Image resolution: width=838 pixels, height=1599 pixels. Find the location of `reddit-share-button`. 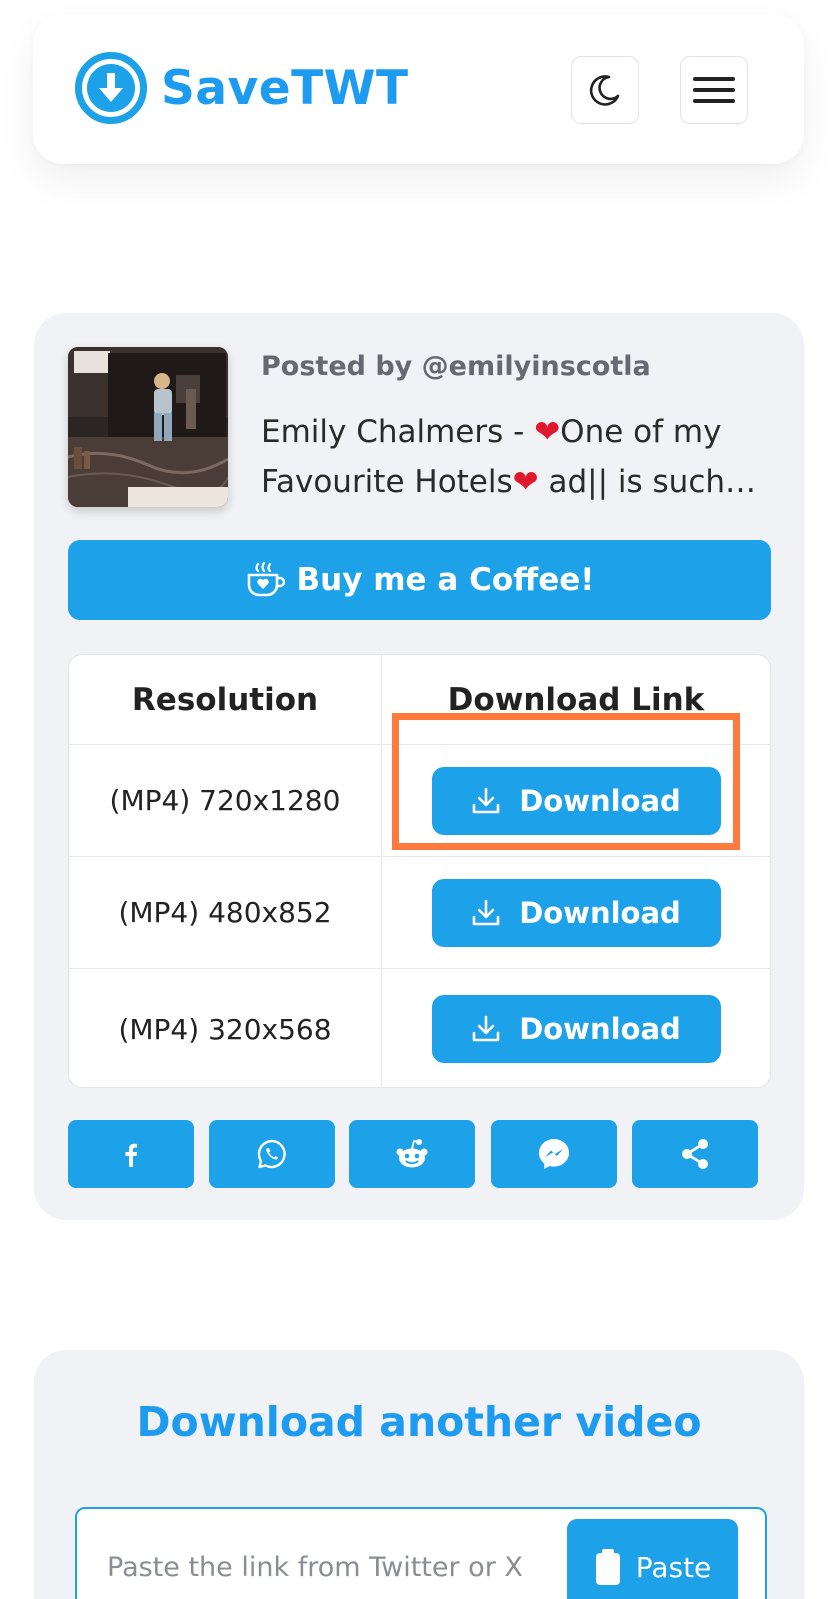

reddit-share-button is located at coordinates (412, 1154).